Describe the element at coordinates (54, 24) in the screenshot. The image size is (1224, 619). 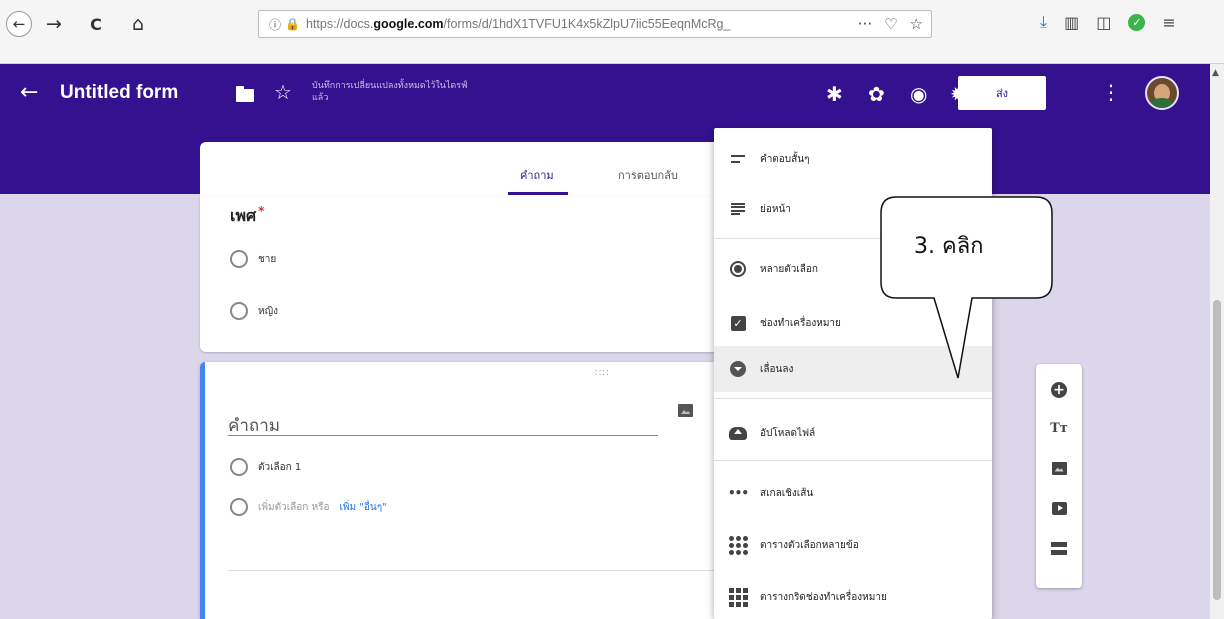
I see `forward-icon: →` at that location.